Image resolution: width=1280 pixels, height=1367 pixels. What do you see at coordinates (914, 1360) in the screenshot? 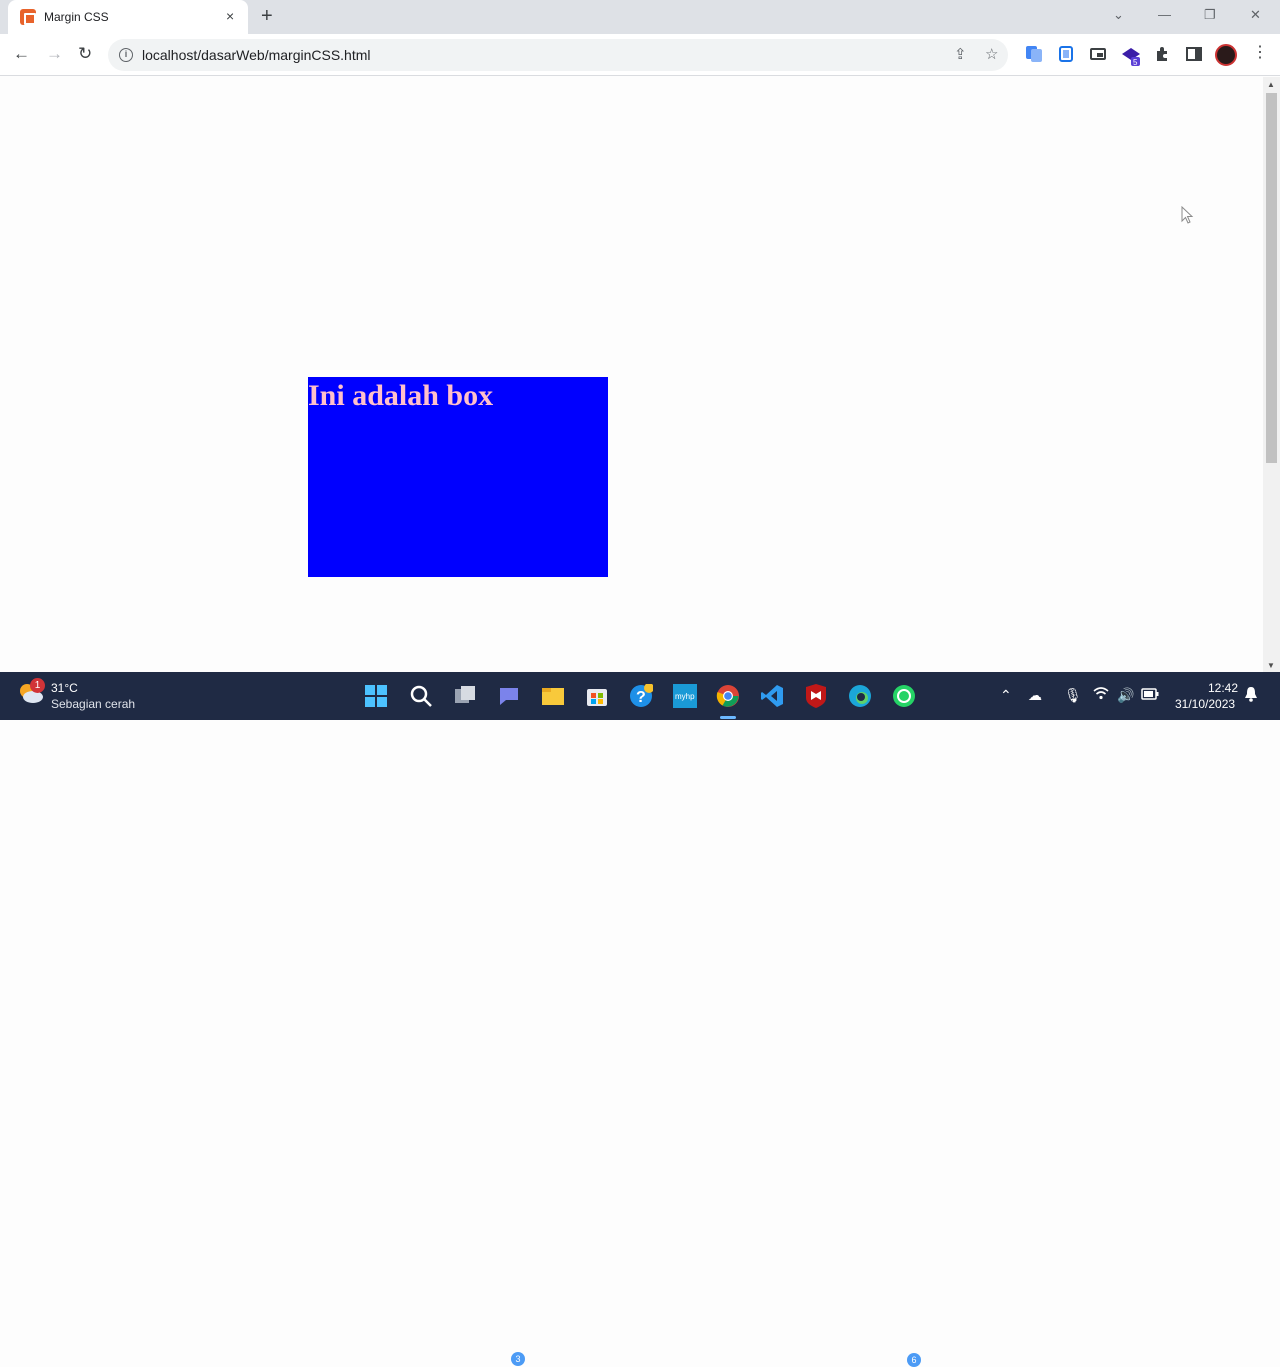
I see `whatsapp-badge: 6` at bounding box center [914, 1360].